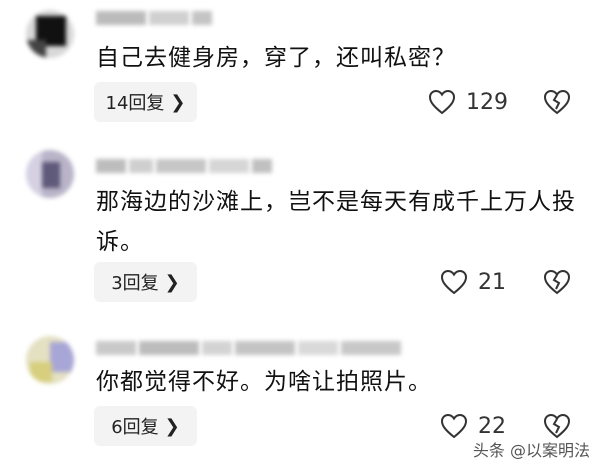 The width and height of the screenshot is (600, 469). I want to click on like-button: 22, so click(473, 426).